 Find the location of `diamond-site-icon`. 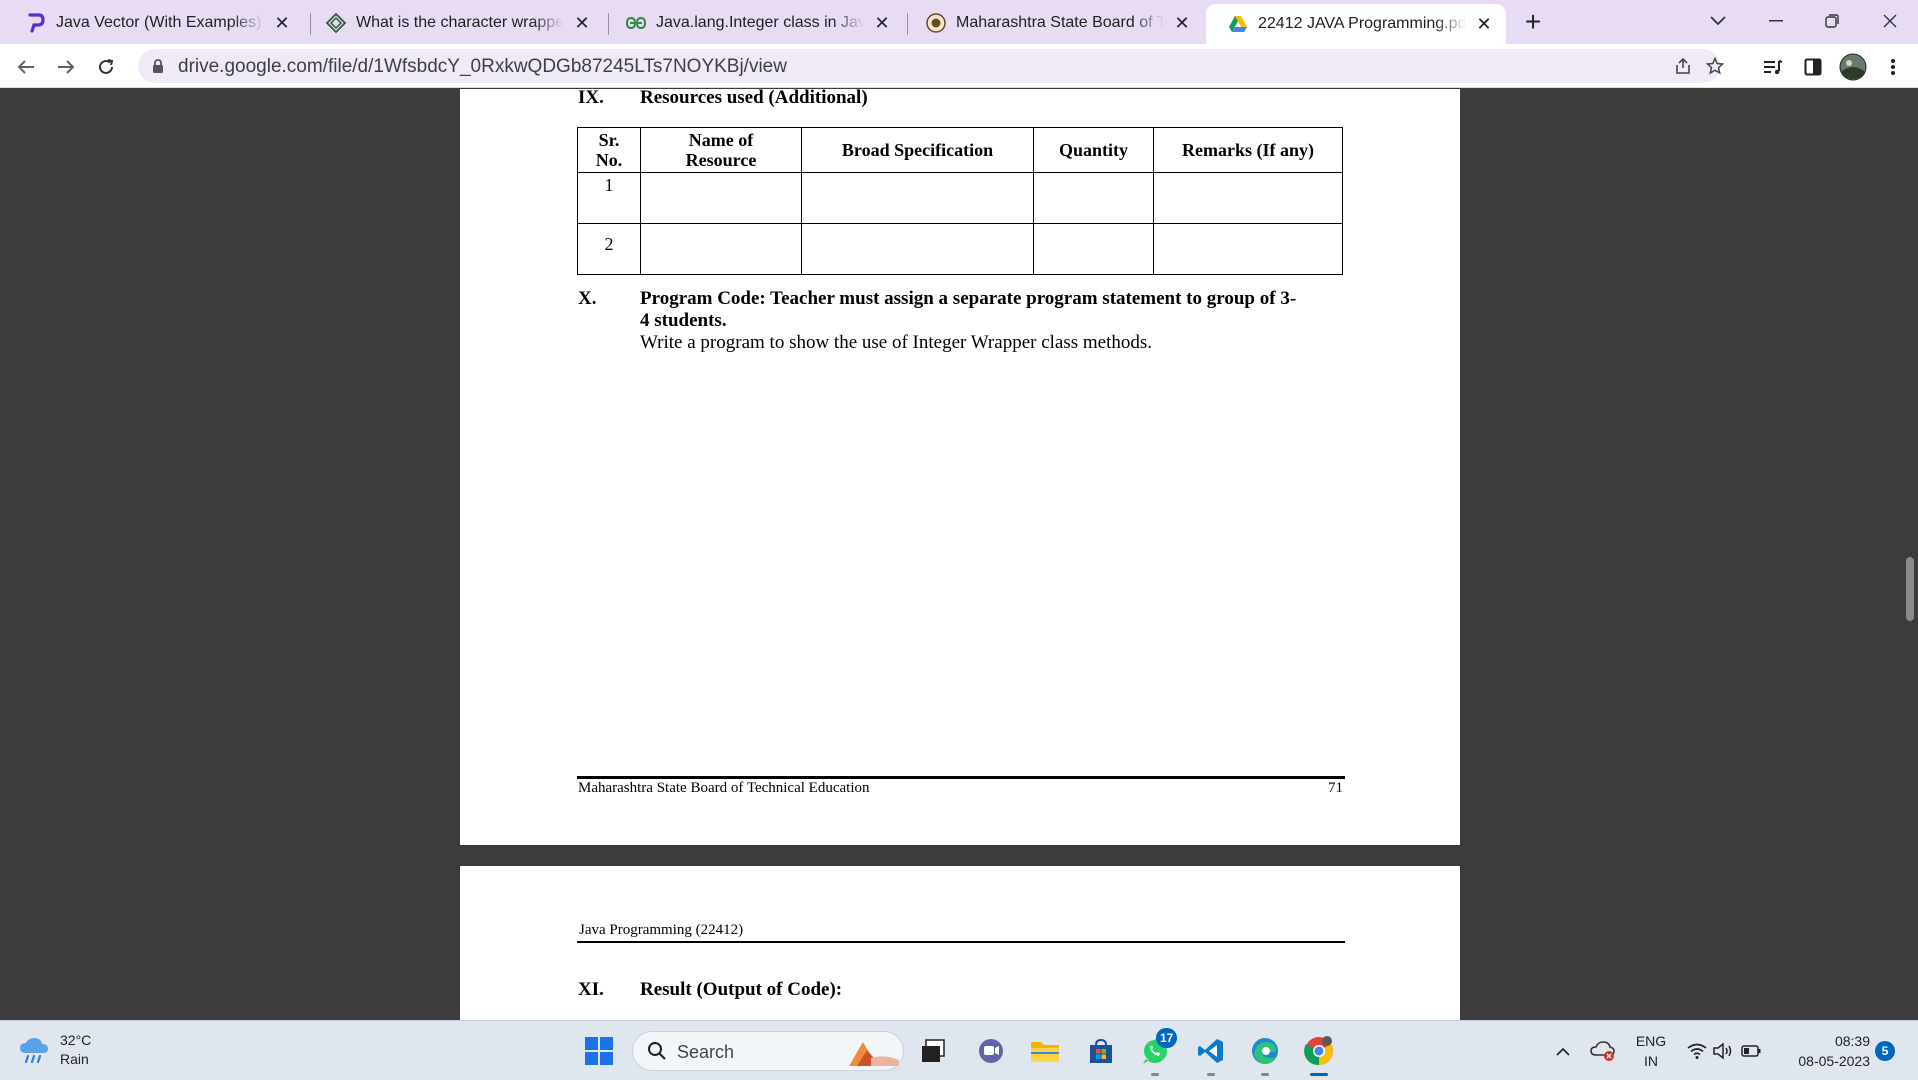

diamond-site-icon is located at coordinates (336, 23).